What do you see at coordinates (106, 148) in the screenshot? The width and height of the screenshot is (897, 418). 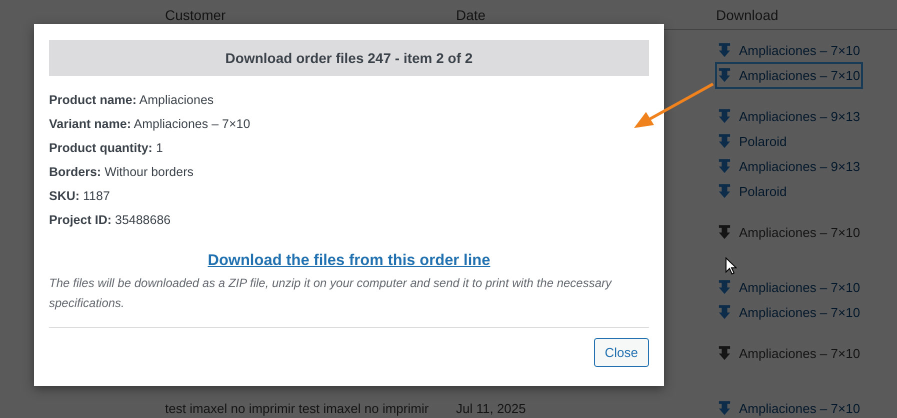 I see `detail-line: Product quantity: 1` at bounding box center [106, 148].